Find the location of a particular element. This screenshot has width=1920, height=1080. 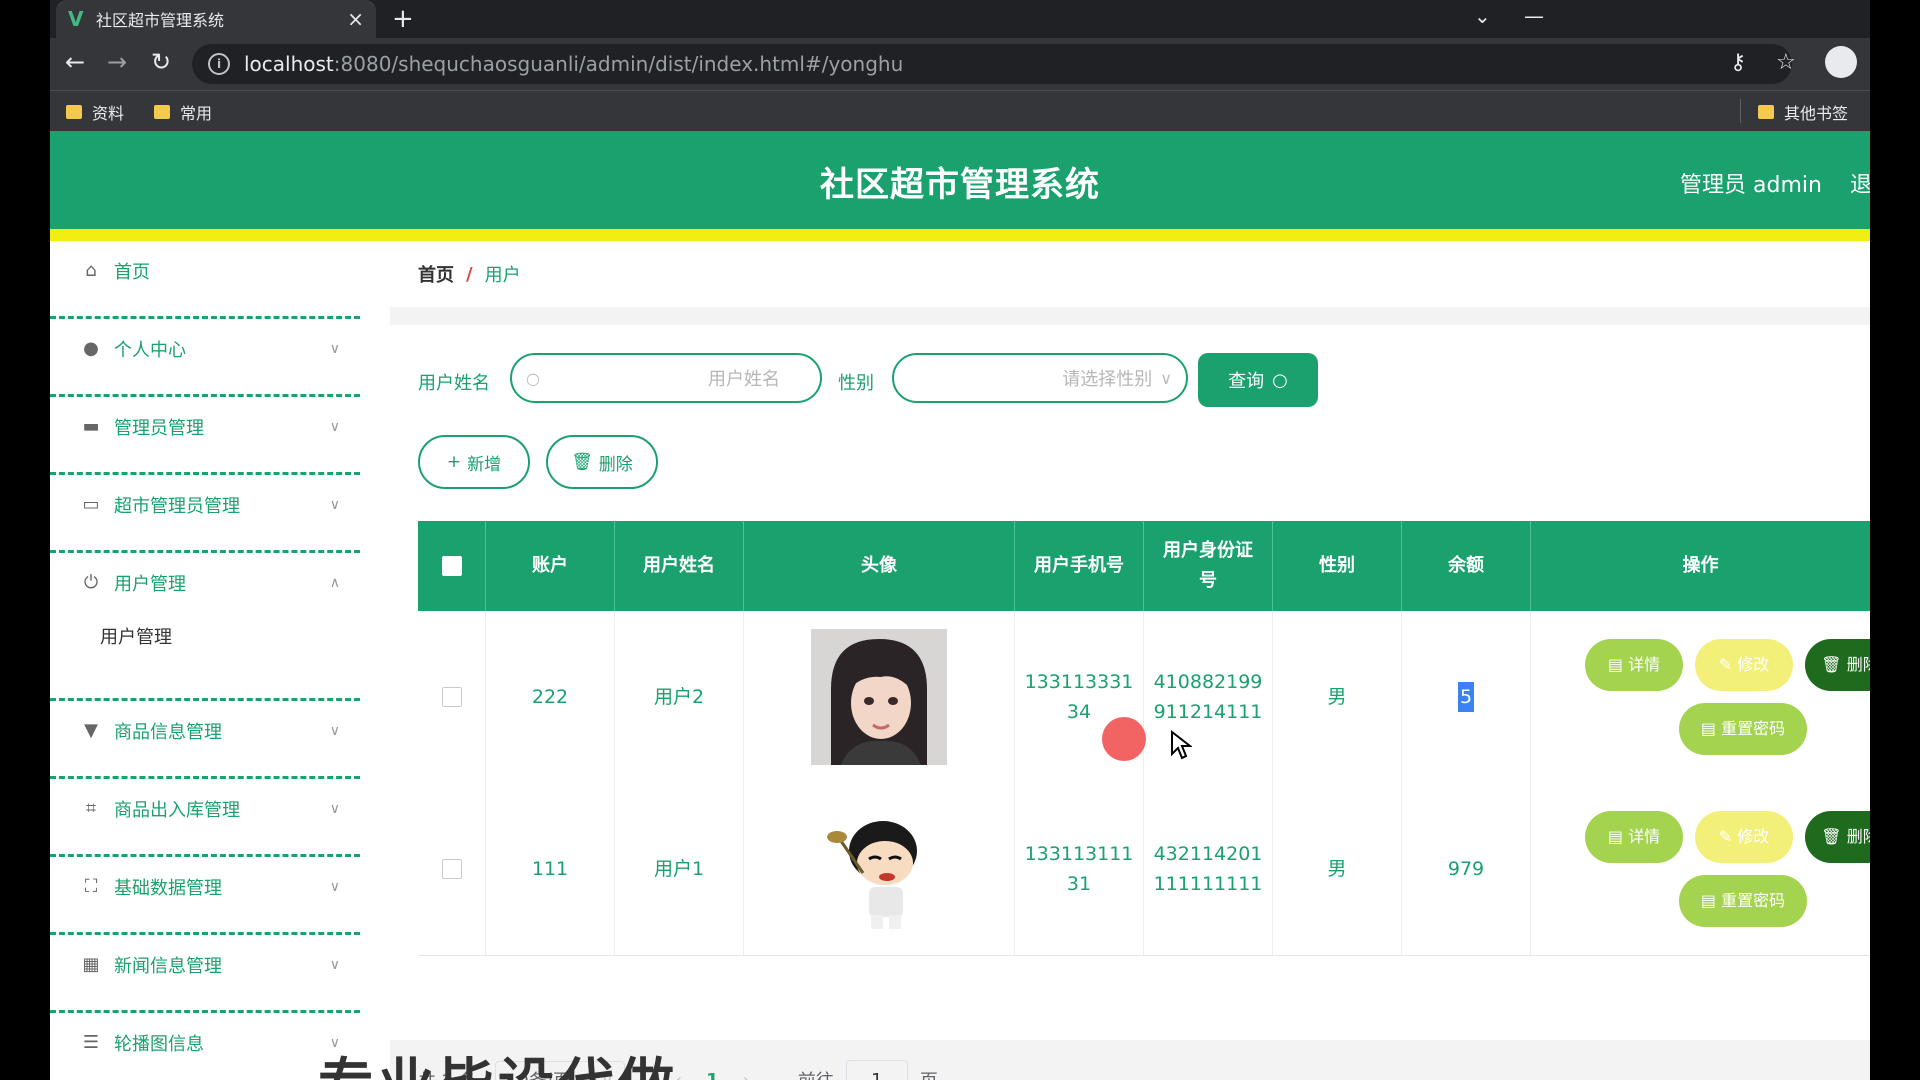

document-icon: ▤ is located at coordinates (1711, 900).